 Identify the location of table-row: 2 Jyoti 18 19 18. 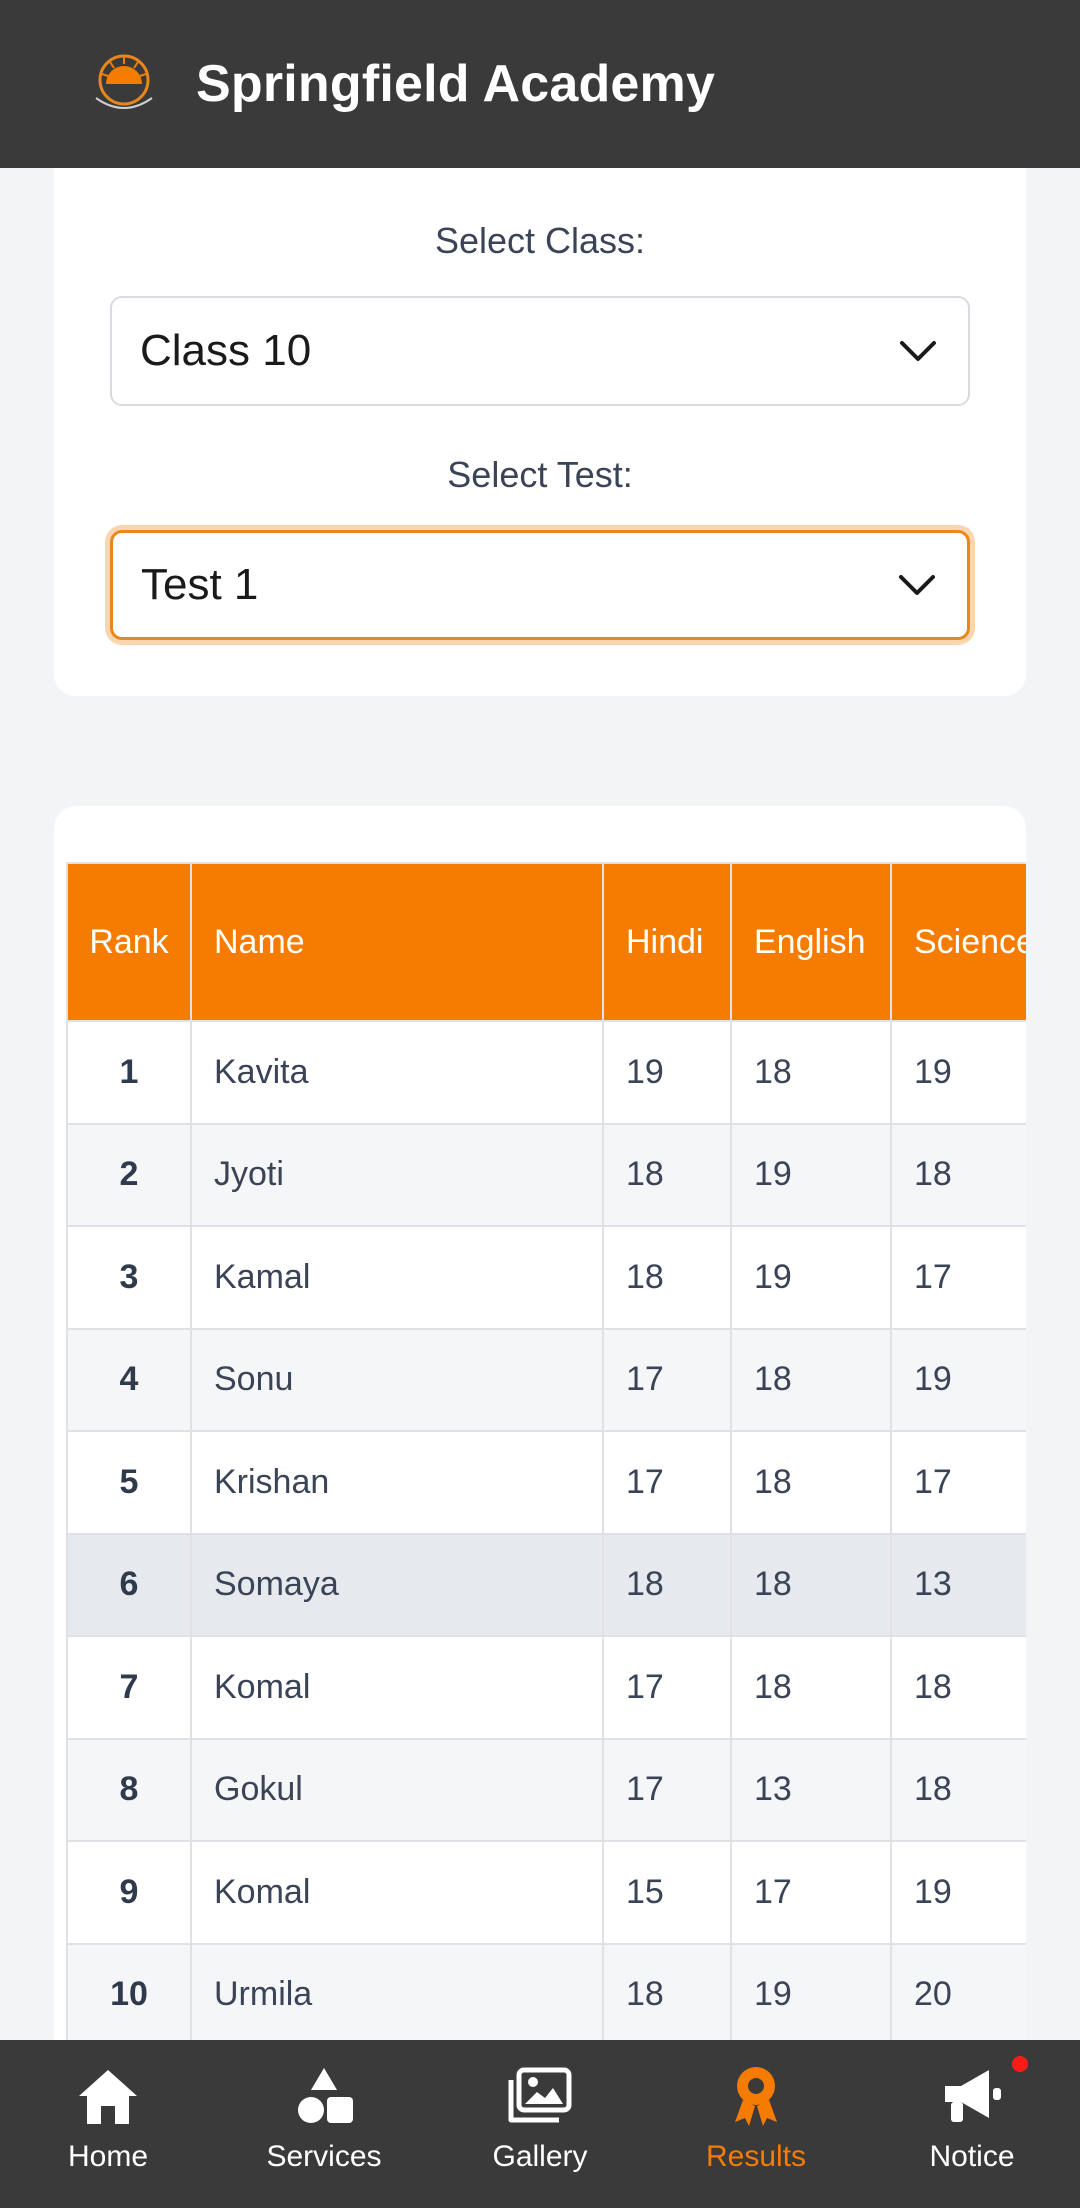
(546, 1174).